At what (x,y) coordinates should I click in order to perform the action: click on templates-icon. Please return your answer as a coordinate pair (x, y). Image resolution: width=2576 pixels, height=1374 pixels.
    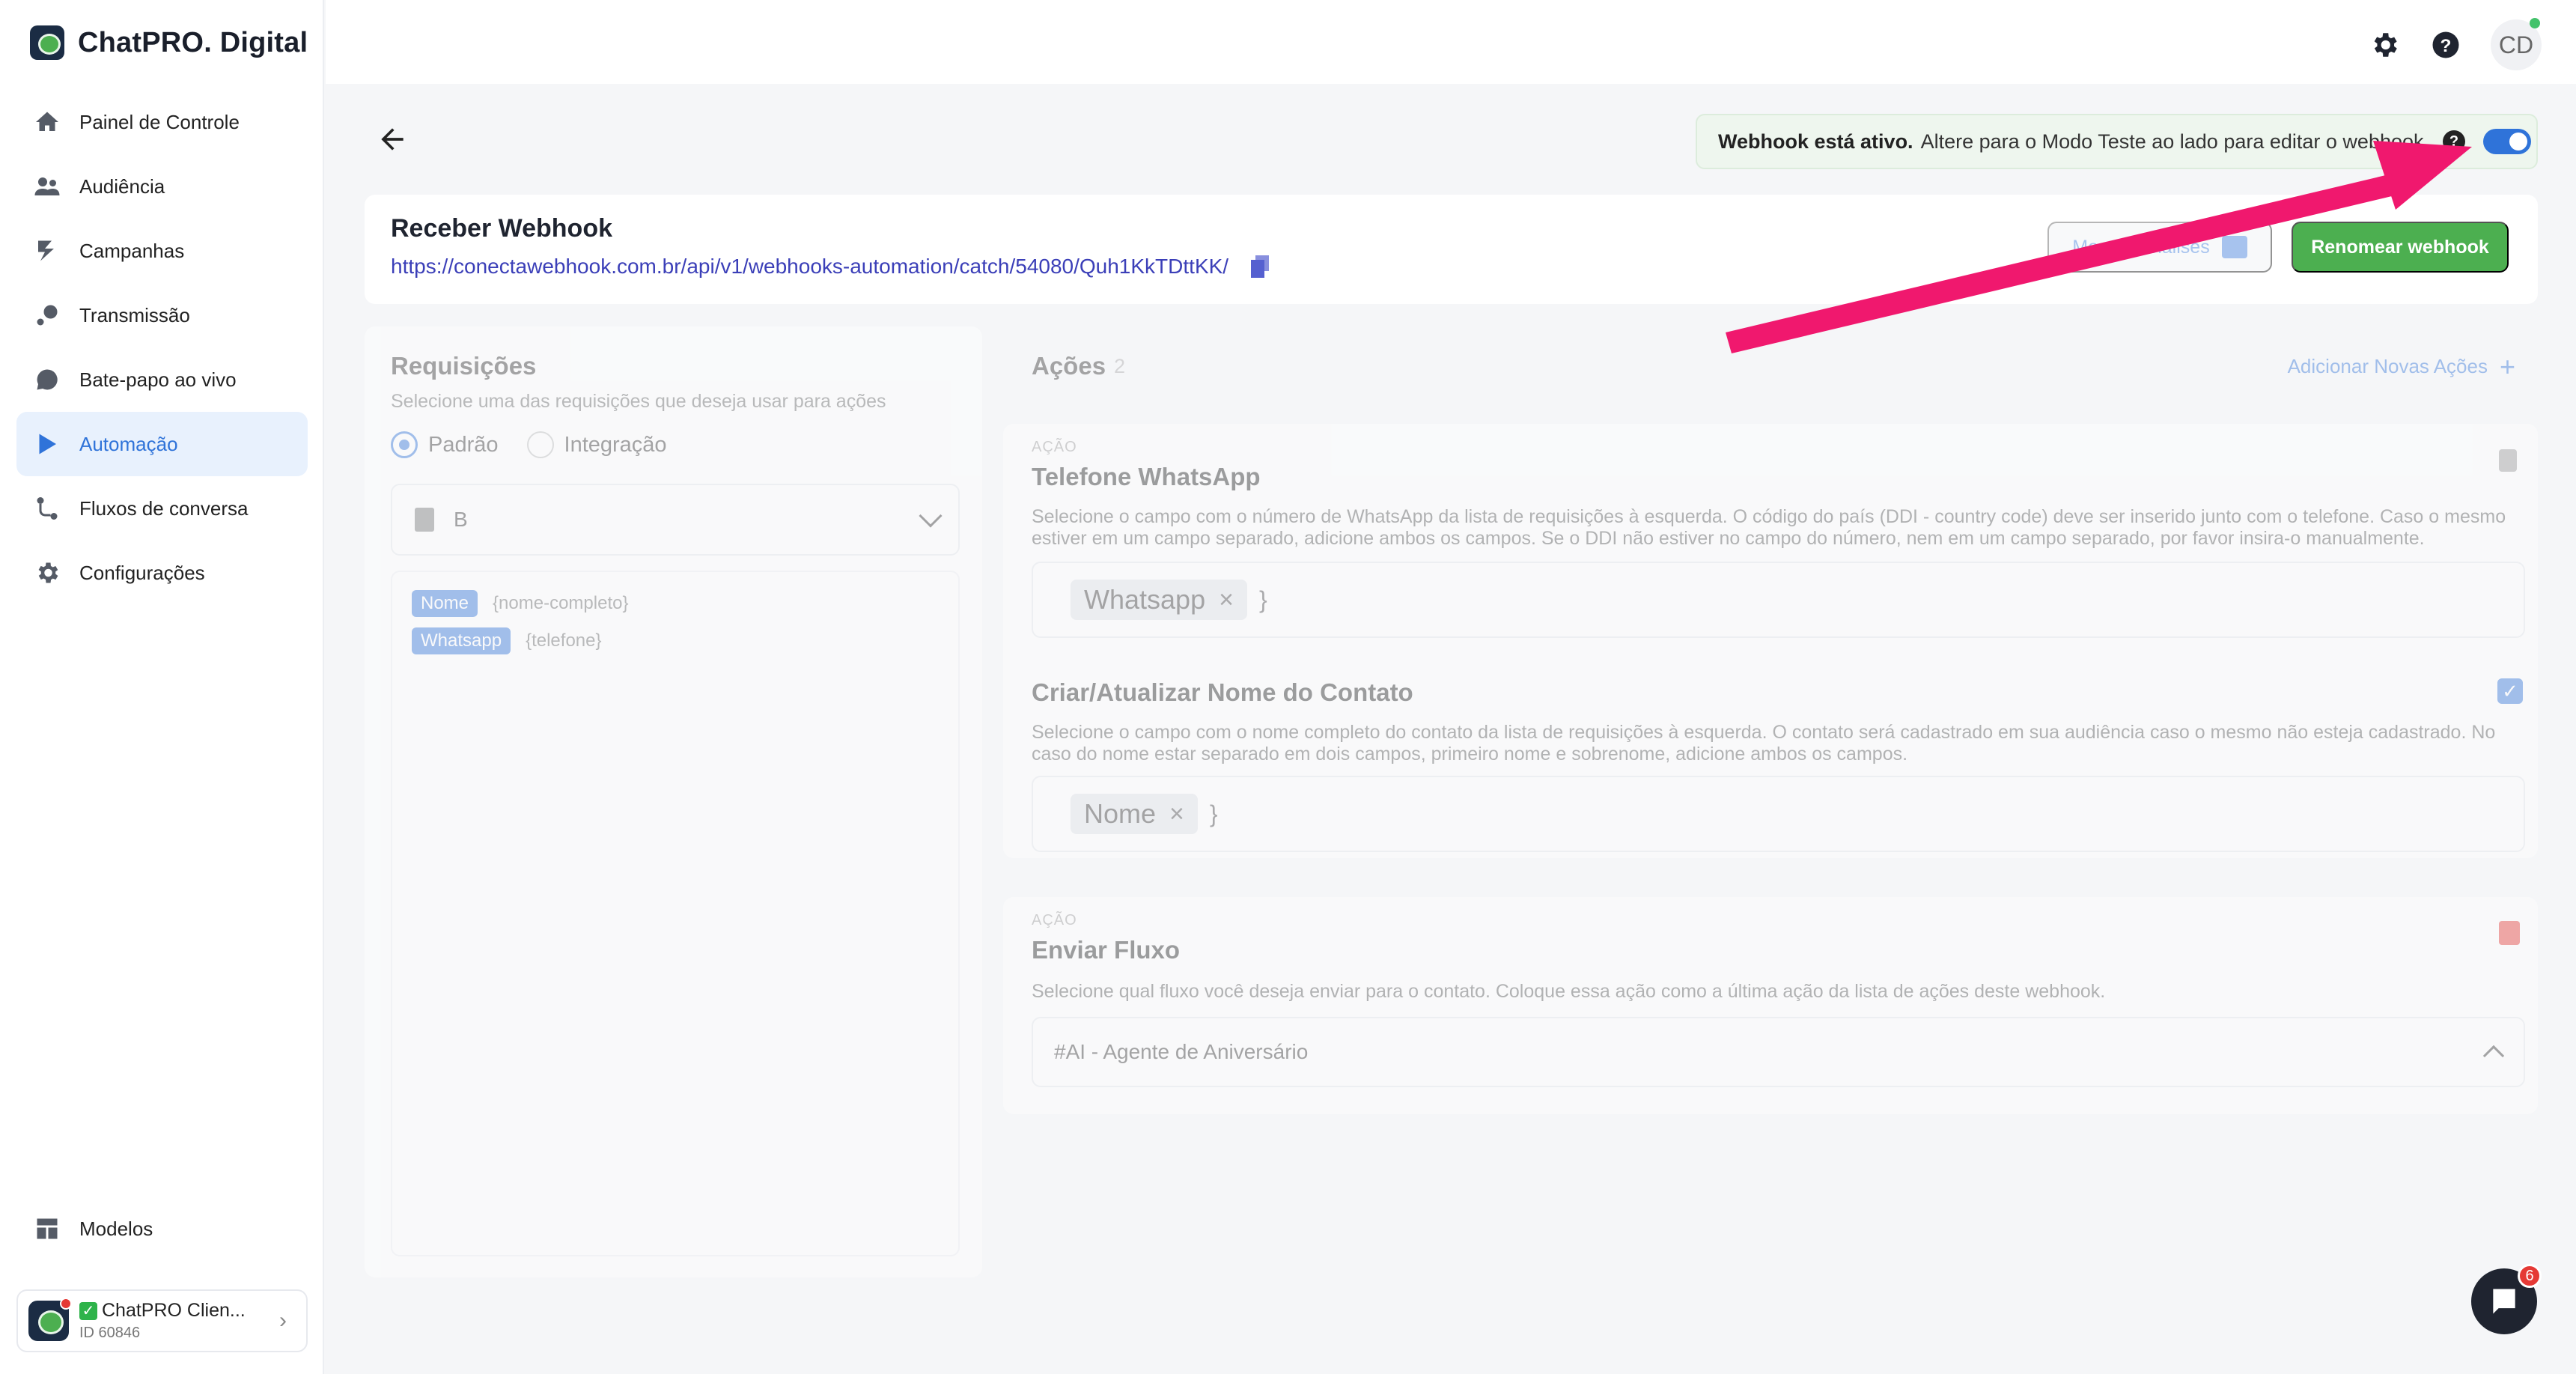
    Looking at the image, I should click on (47, 1229).